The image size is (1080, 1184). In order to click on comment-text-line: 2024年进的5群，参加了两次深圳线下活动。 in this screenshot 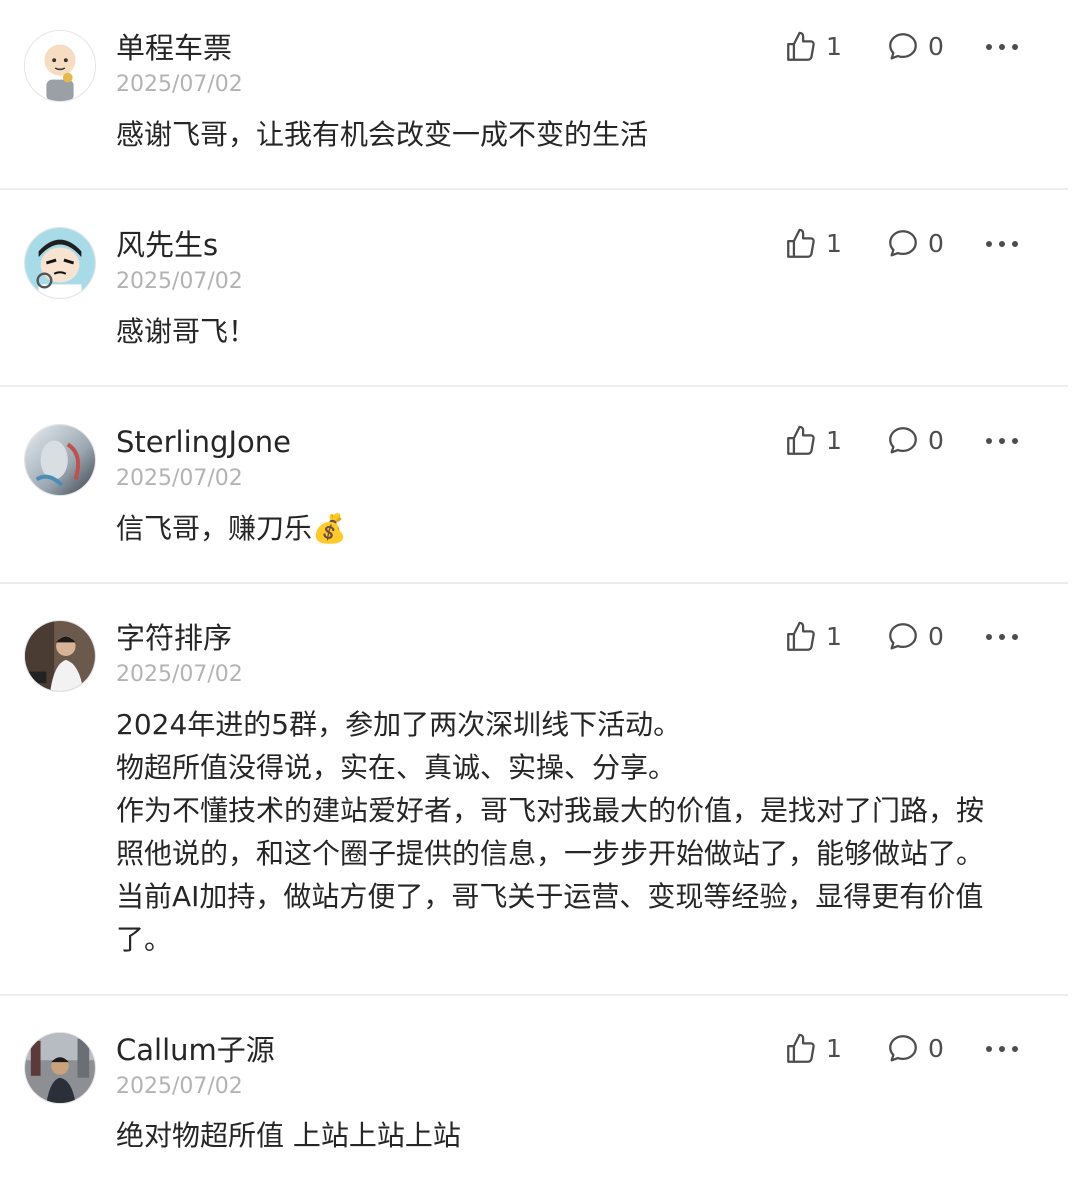, I will do `click(399, 724)`.